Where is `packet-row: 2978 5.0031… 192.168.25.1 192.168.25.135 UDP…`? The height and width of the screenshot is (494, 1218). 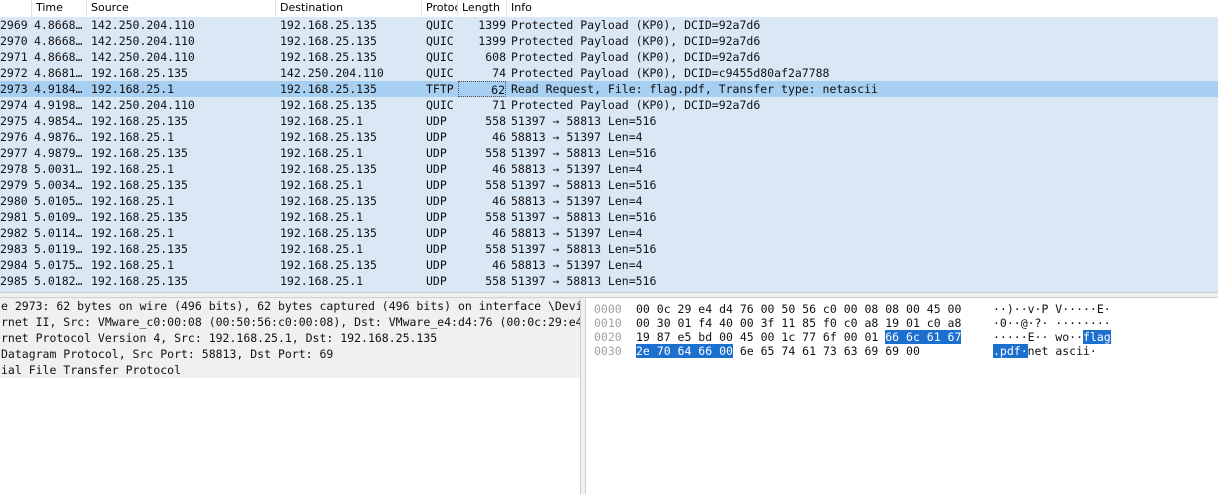
packet-row: 2978 5.0031… 192.168.25.1 192.168.25.135 UDP… is located at coordinates (609, 169).